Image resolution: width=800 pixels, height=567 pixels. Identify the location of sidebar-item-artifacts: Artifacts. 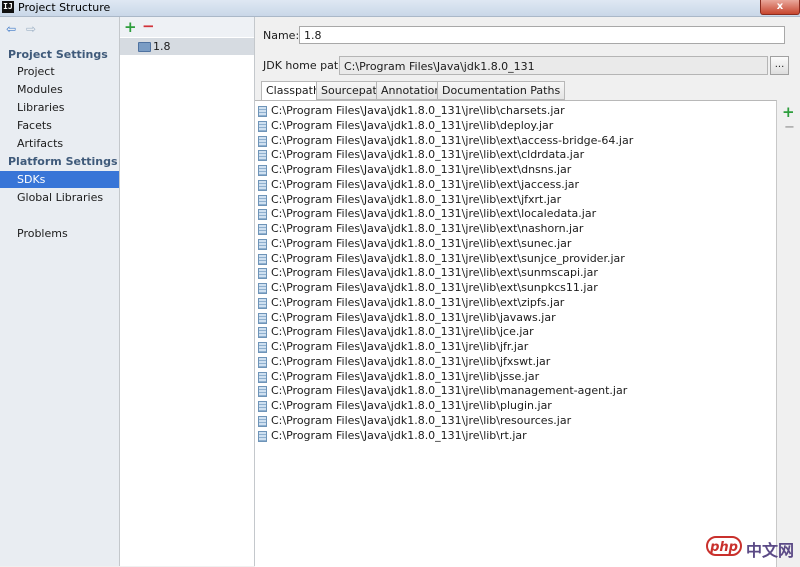
(59, 143).